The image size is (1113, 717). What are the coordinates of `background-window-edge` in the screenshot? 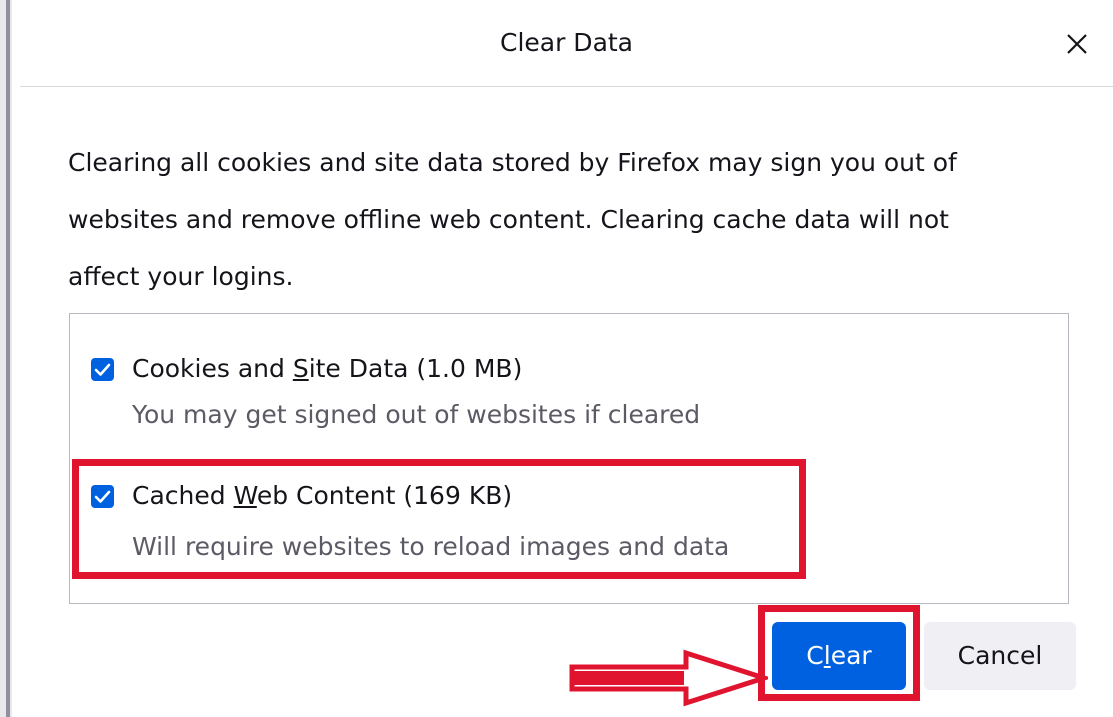 It's located at (6, 358).